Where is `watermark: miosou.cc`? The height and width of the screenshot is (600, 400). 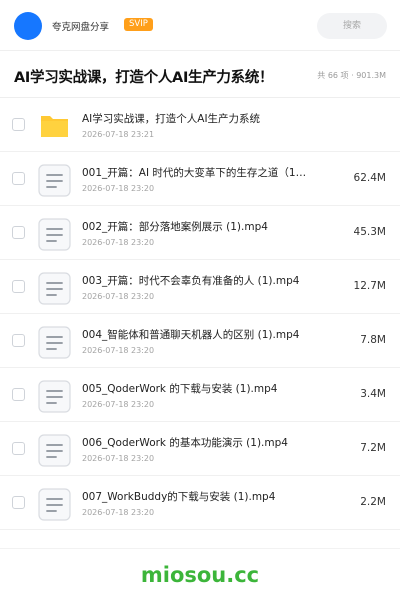
watermark: miosou.cc is located at coordinates (200, 575).